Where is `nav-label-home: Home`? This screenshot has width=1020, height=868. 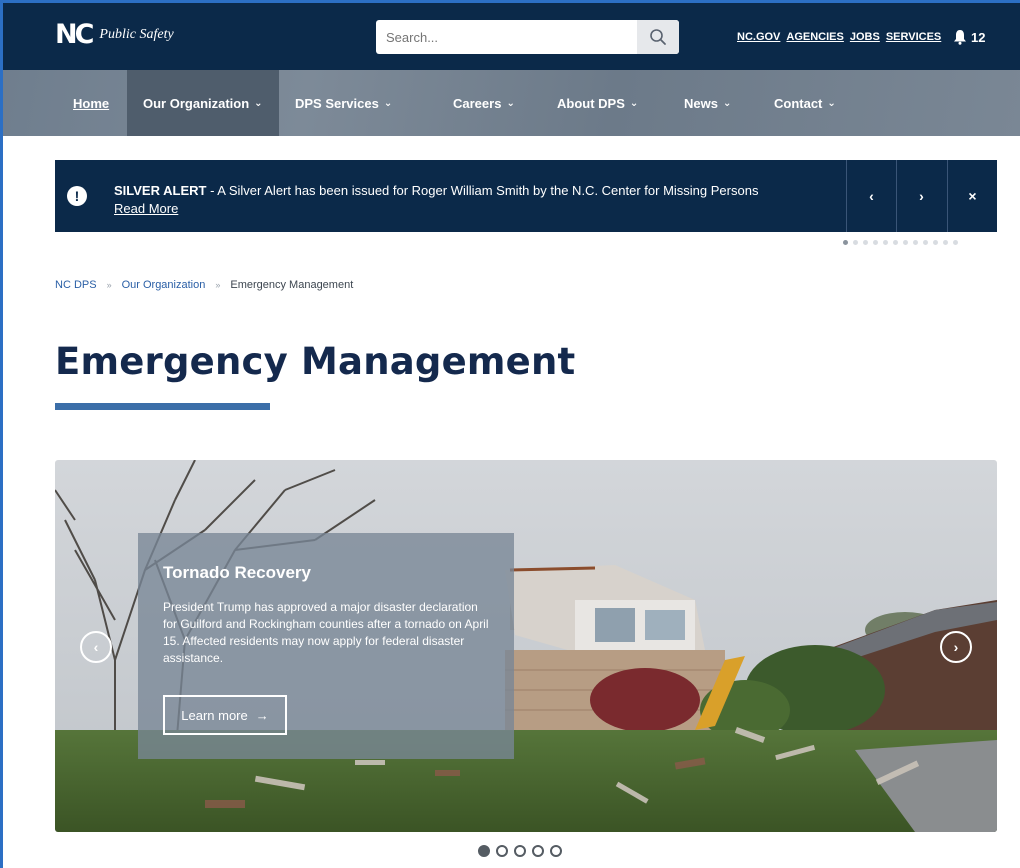
nav-label-home: Home is located at coordinates (91, 103).